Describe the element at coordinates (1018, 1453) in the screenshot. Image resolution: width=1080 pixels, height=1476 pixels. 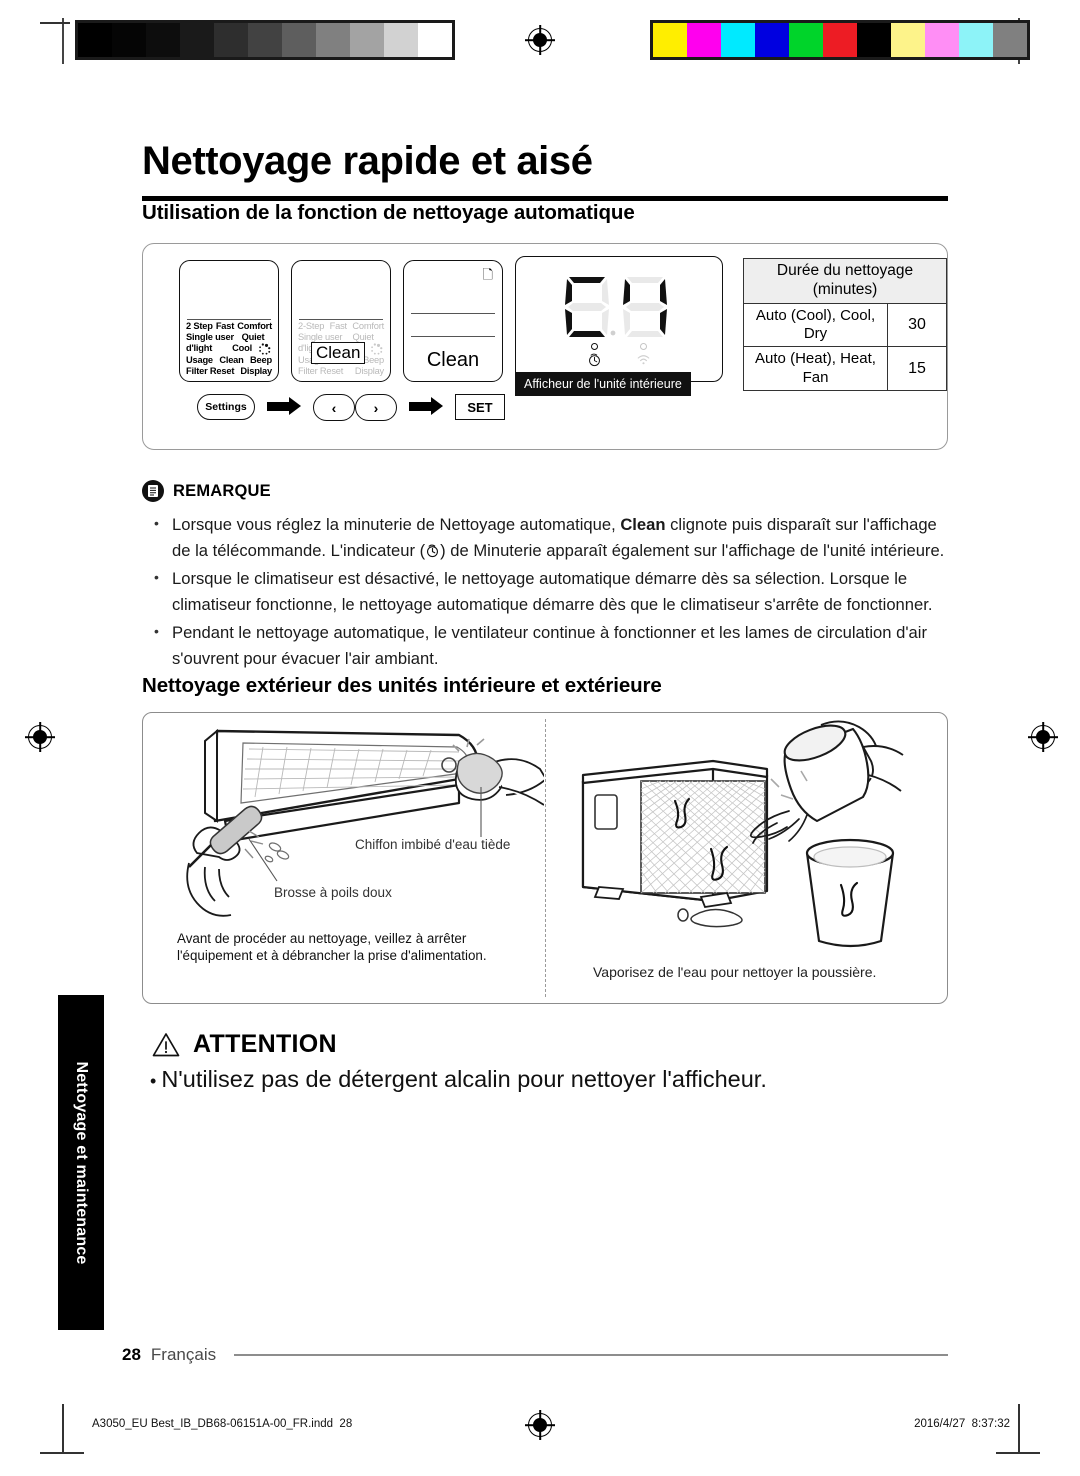
I see `crop-hair-bottom-right` at that location.